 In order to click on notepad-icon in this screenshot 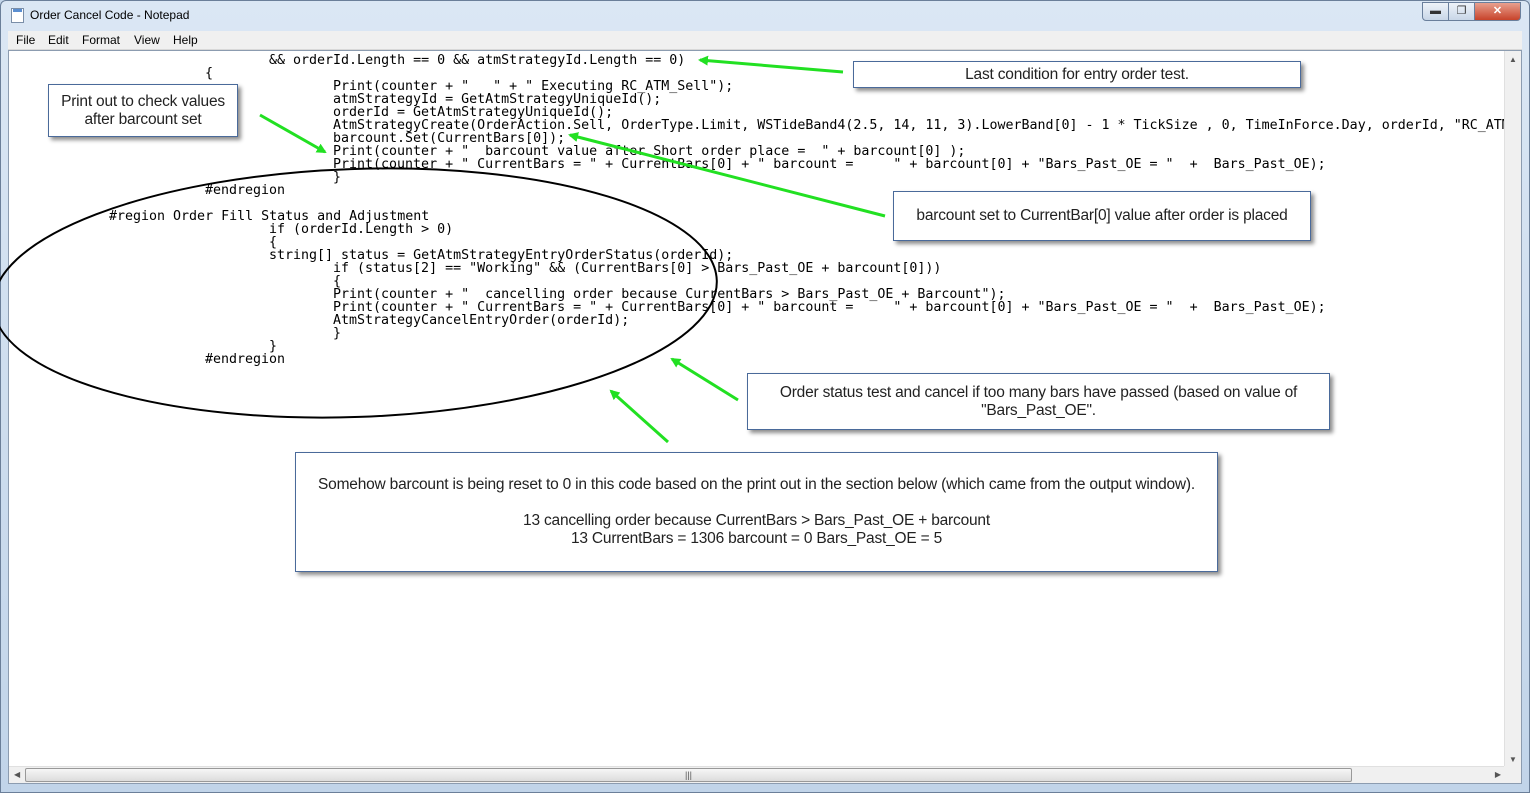, I will do `click(17, 15)`.